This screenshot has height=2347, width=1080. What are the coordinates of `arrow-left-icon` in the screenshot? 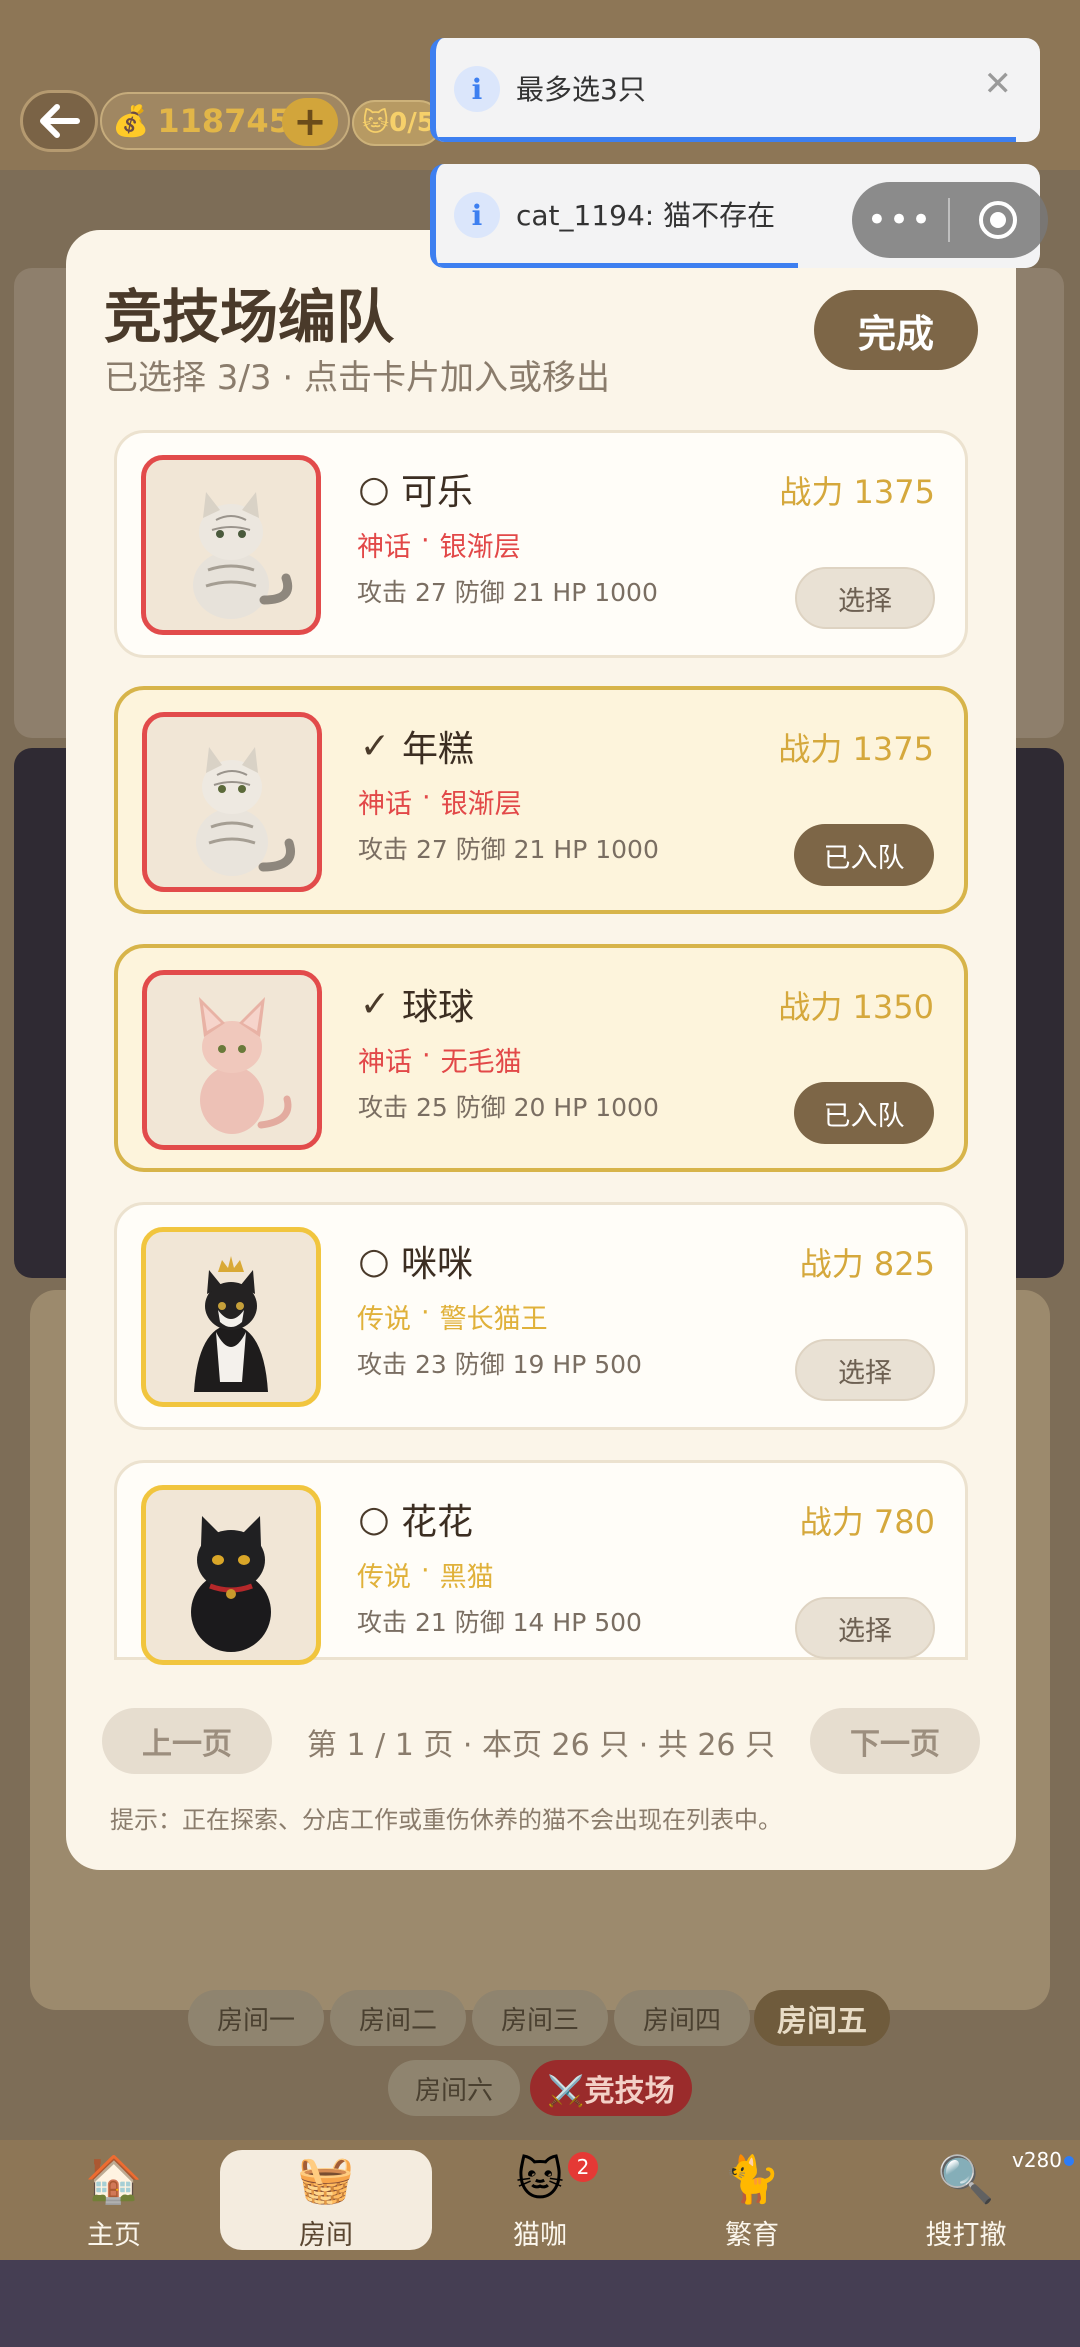 It's located at (60, 121).